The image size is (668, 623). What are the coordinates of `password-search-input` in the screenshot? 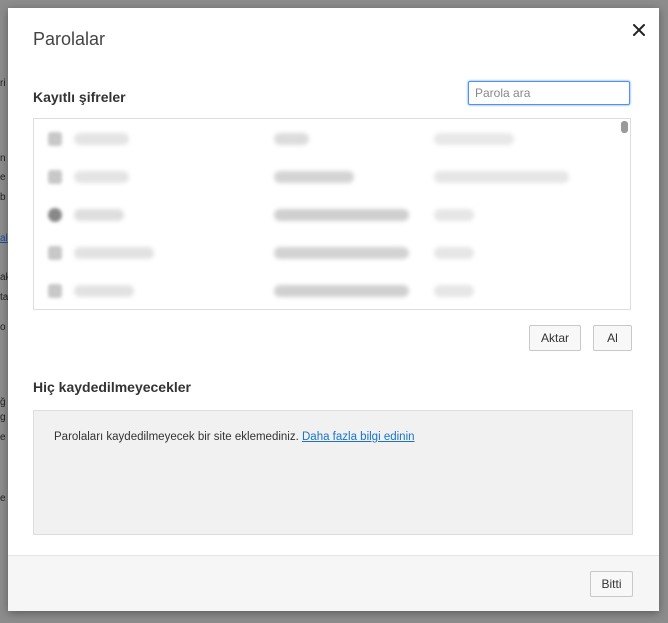 It's located at (549, 93).